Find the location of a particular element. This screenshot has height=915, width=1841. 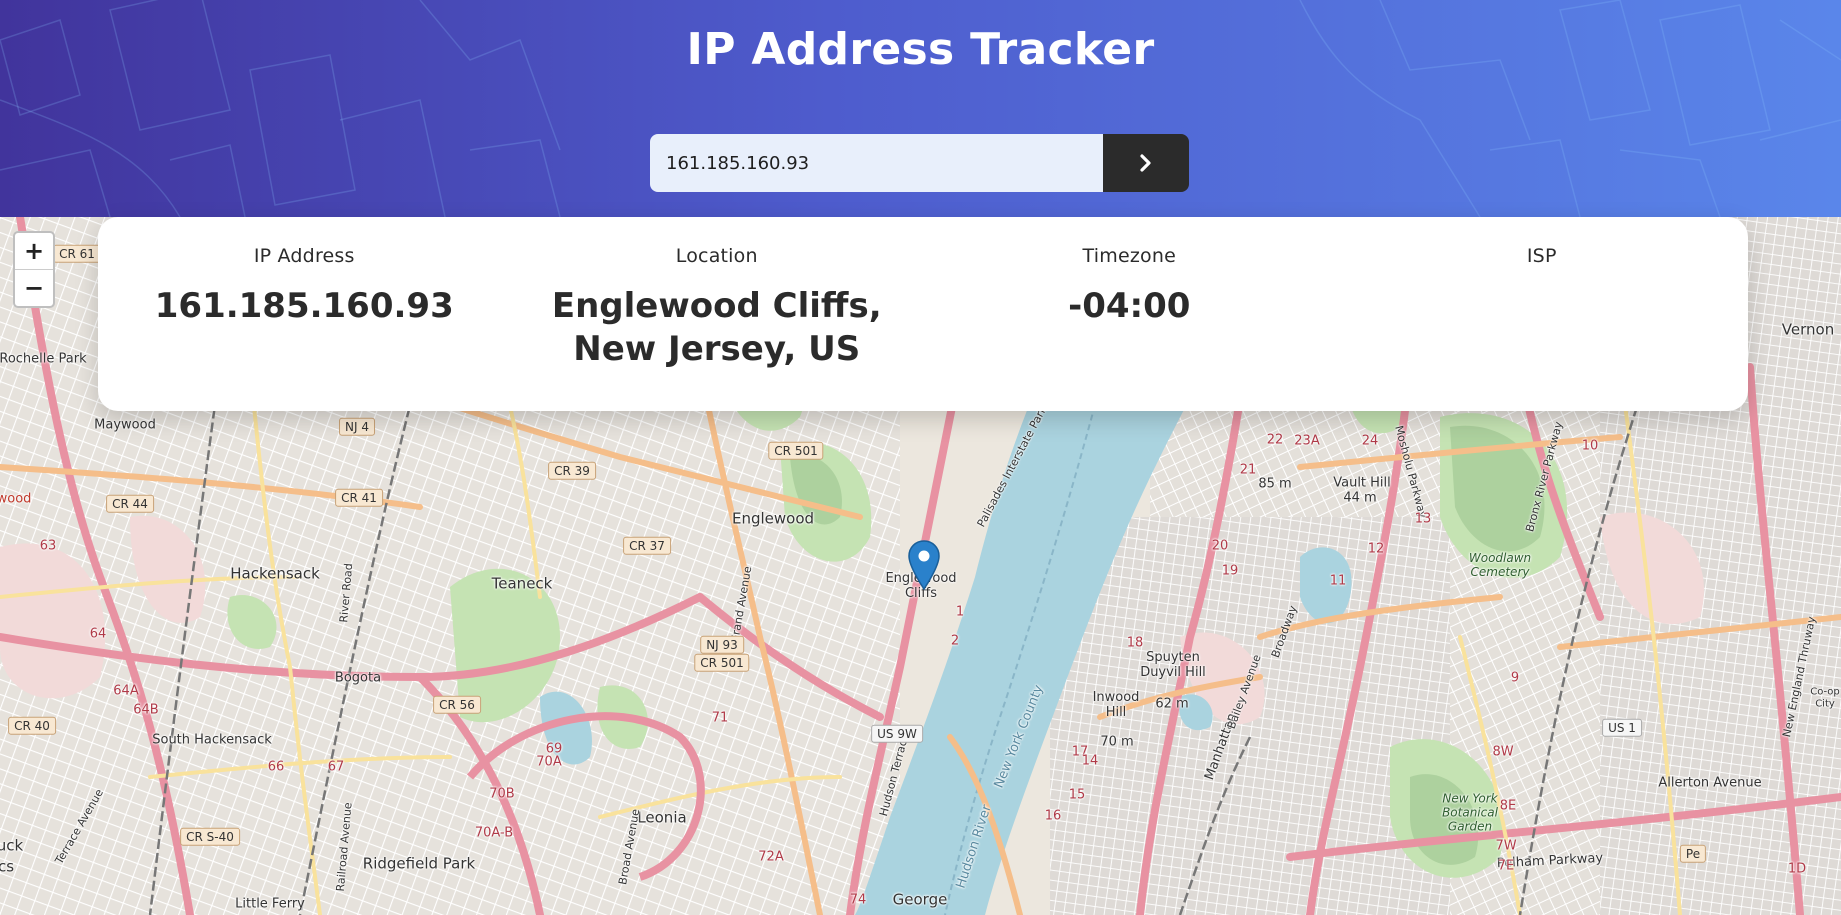

shield-nj4: NJ 4 is located at coordinates (357, 427).